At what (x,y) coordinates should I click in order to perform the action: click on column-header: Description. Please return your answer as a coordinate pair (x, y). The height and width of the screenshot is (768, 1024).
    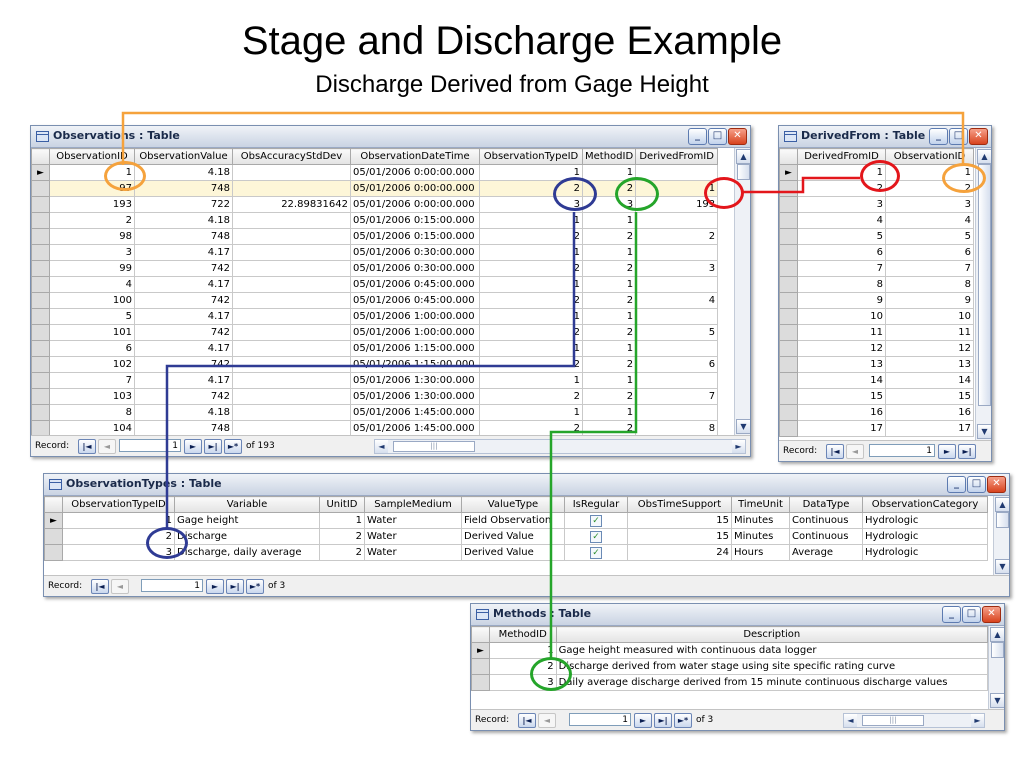
    Looking at the image, I should click on (771, 634).